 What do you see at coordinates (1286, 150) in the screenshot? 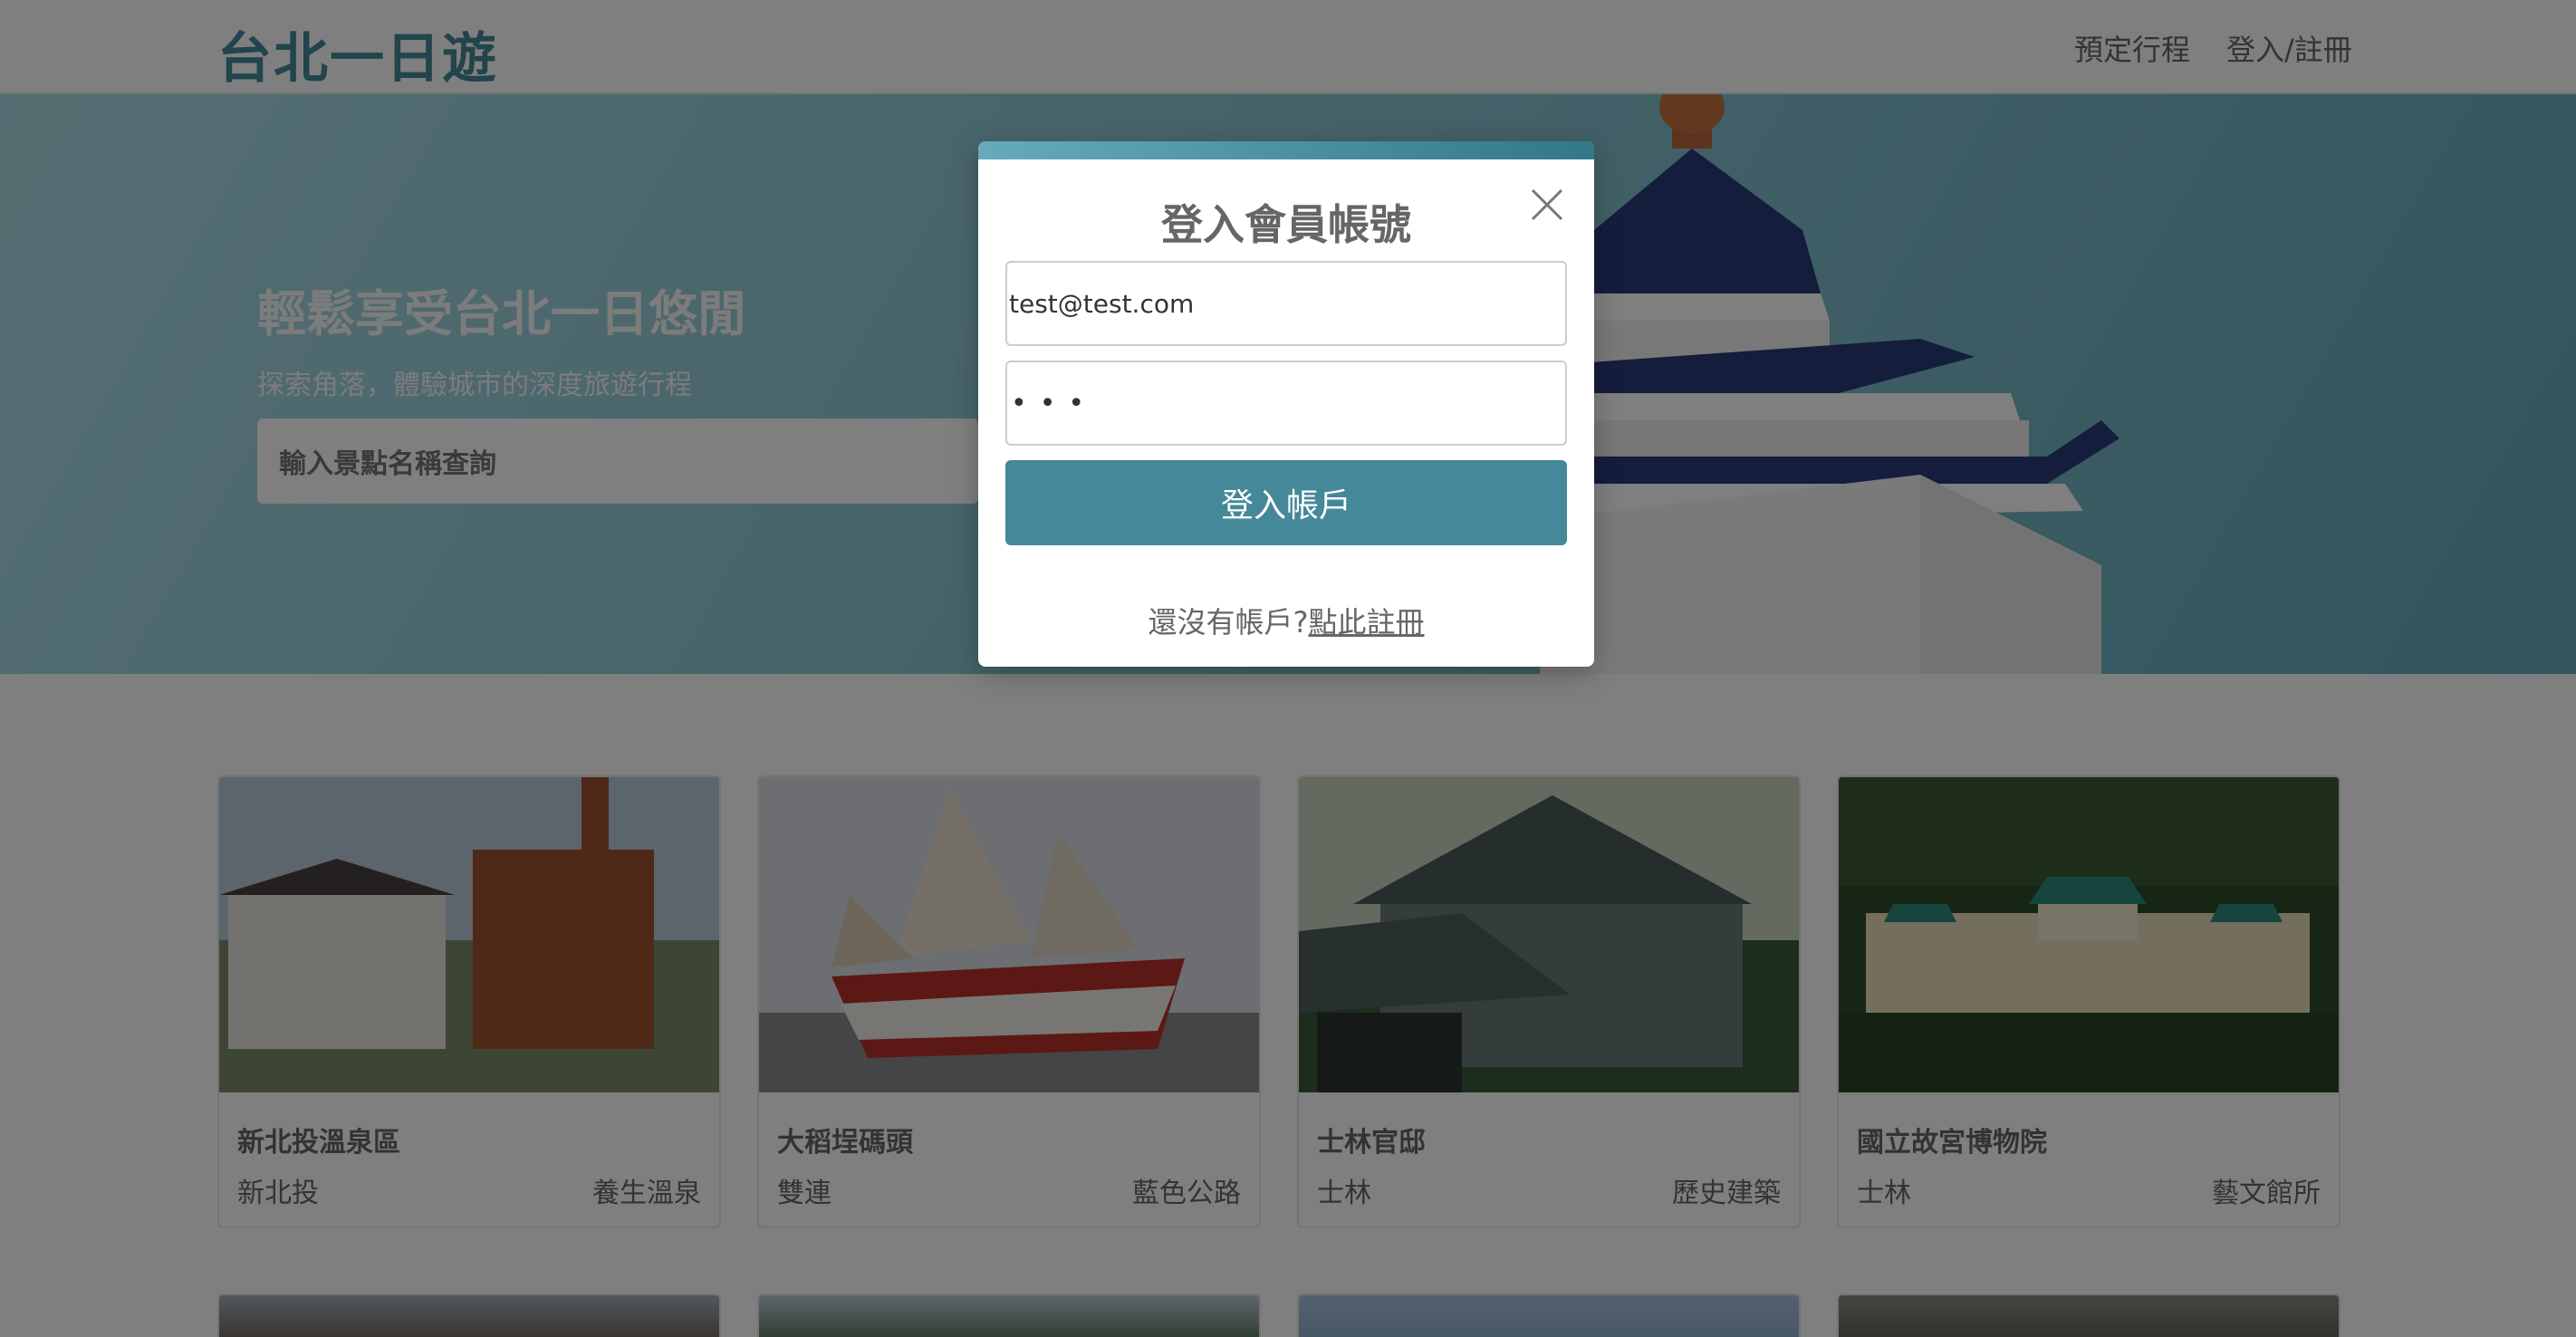
I see `dialog-accent-bar` at bounding box center [1286, 150].